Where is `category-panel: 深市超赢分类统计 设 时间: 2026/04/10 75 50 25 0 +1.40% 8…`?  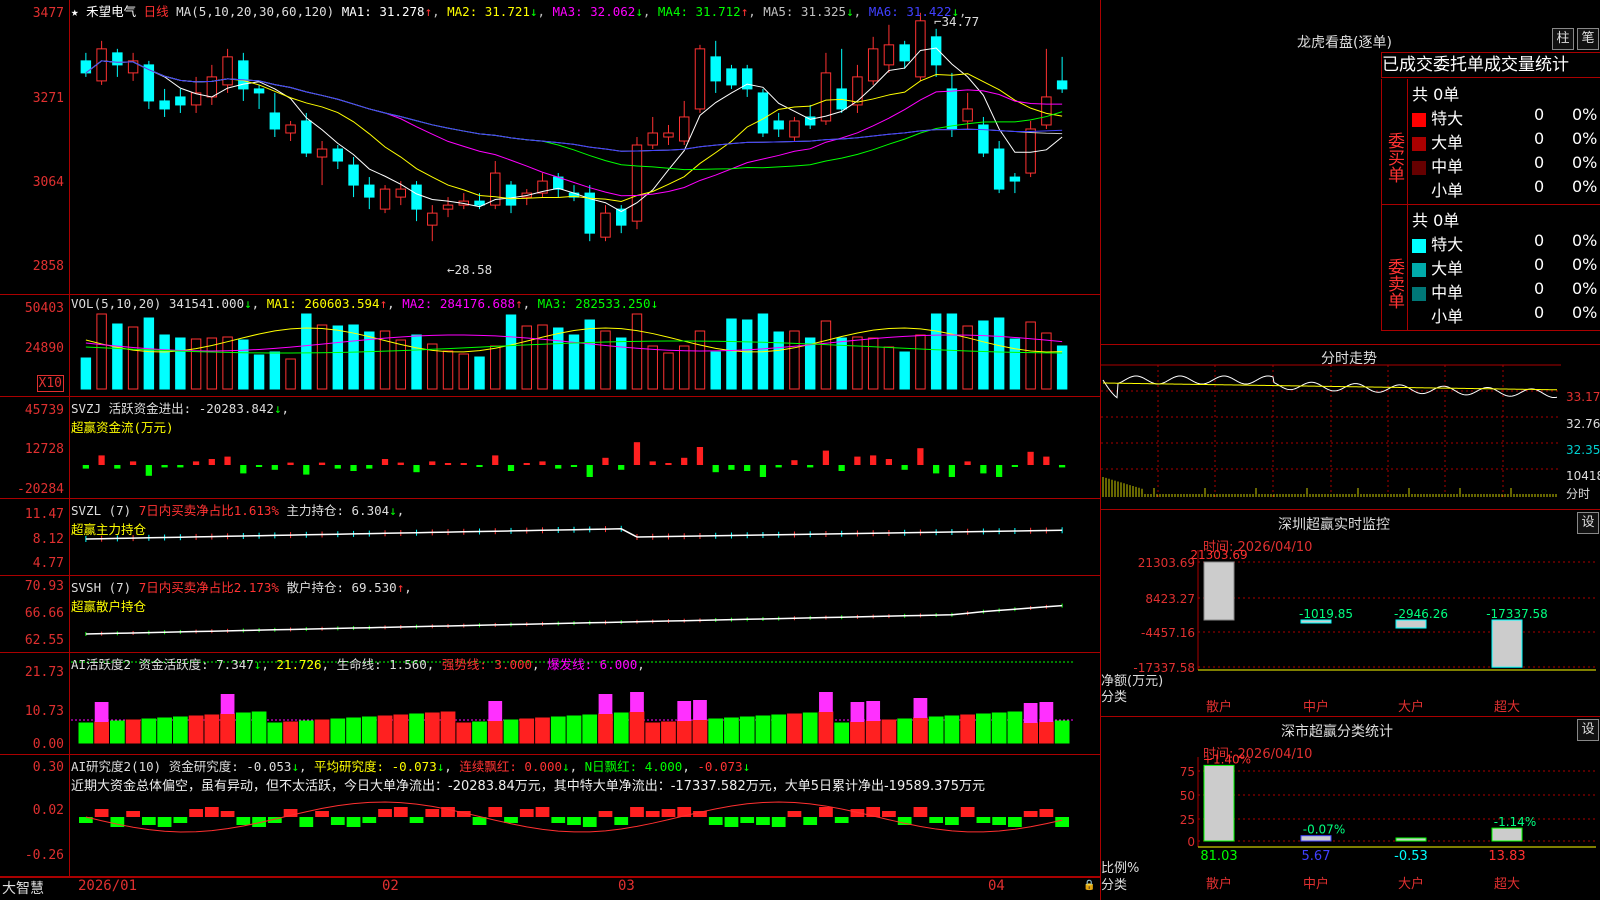
category-panel: 深市超赢分类统计 设 时间: 2026/04/10 75 50 25 0 +1.40% 8… is located at coordinates (1350, 808).